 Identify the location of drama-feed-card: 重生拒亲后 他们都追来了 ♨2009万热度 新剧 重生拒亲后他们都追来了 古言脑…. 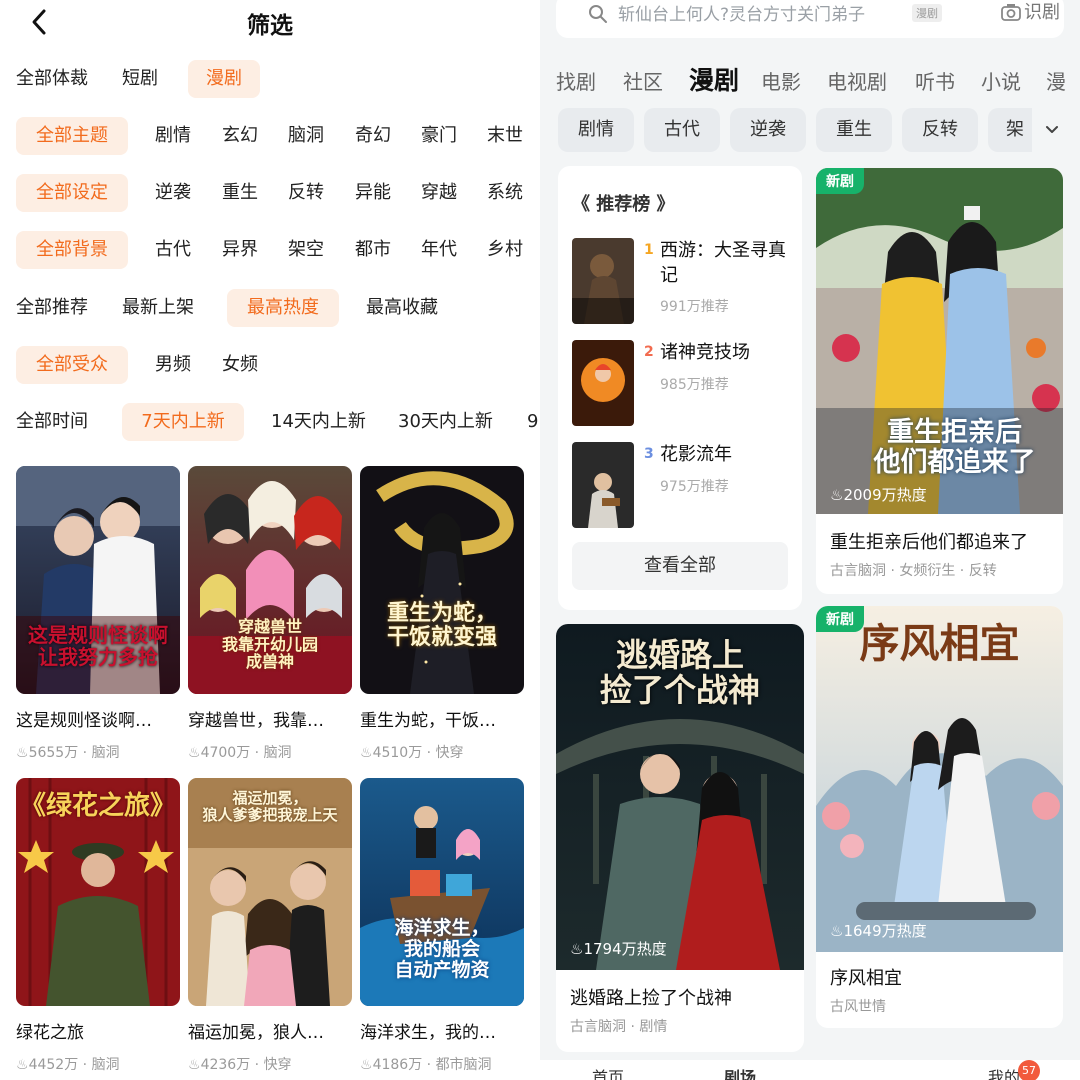
(939, 381).